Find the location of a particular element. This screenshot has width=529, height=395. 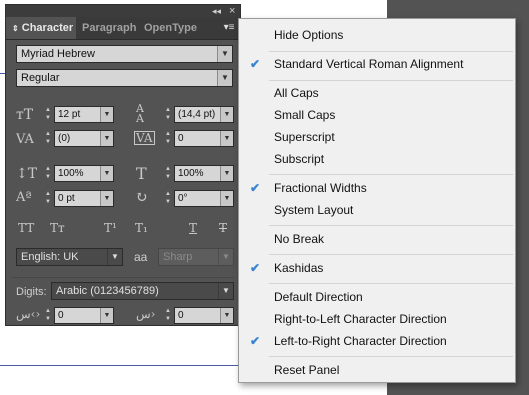

underline-button: T is located at coordinates (193, 228).